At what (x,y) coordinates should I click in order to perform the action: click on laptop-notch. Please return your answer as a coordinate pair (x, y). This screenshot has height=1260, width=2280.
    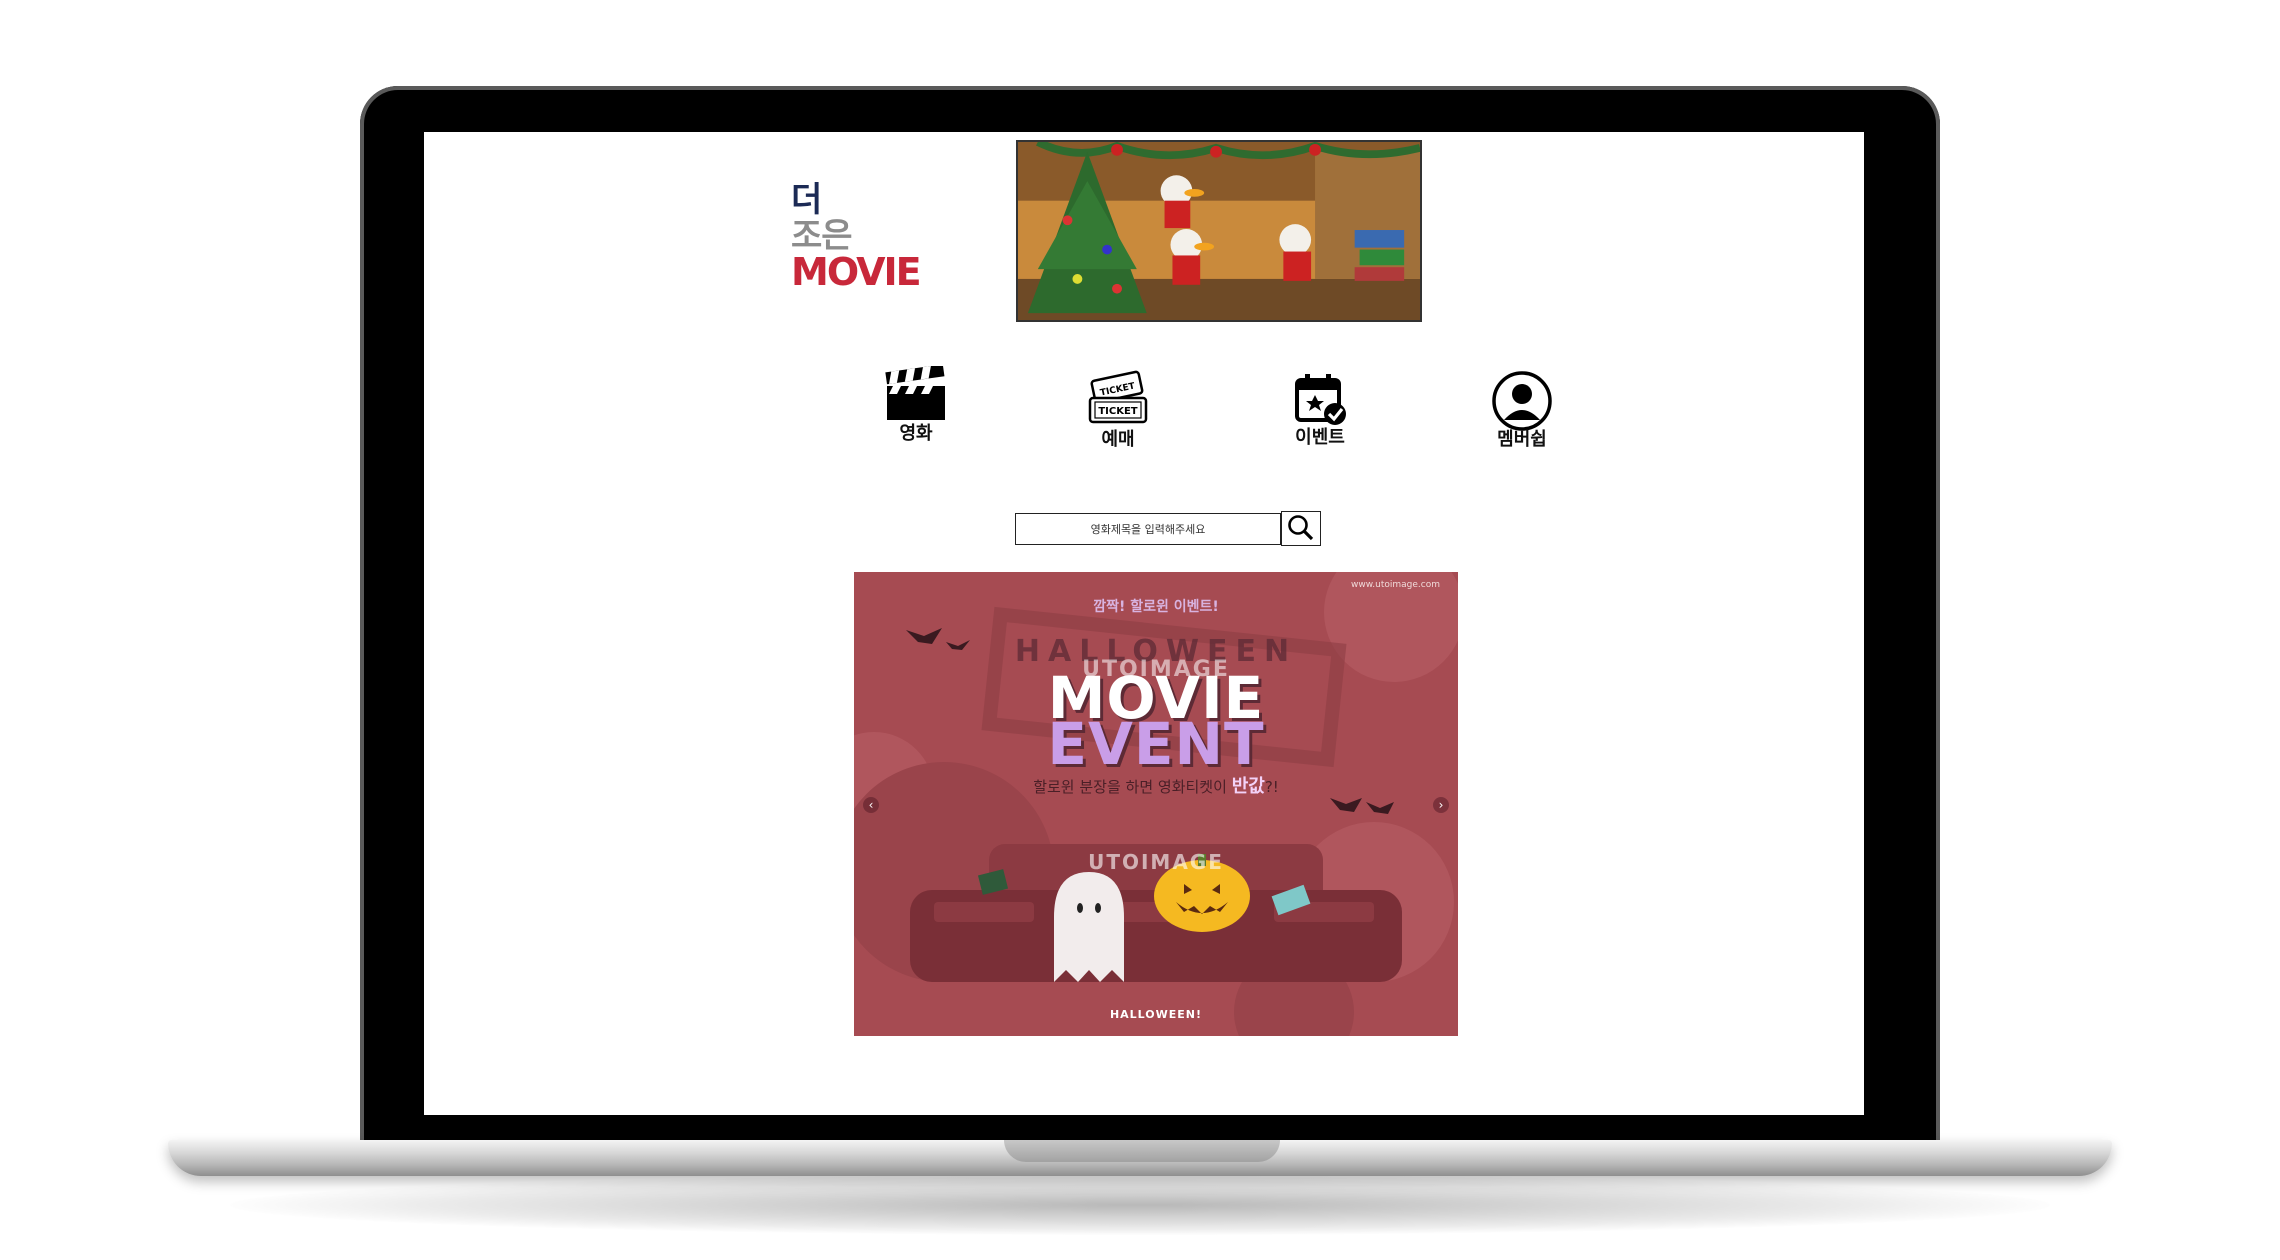
    Looking at the image, I should click on (1142, 1151).